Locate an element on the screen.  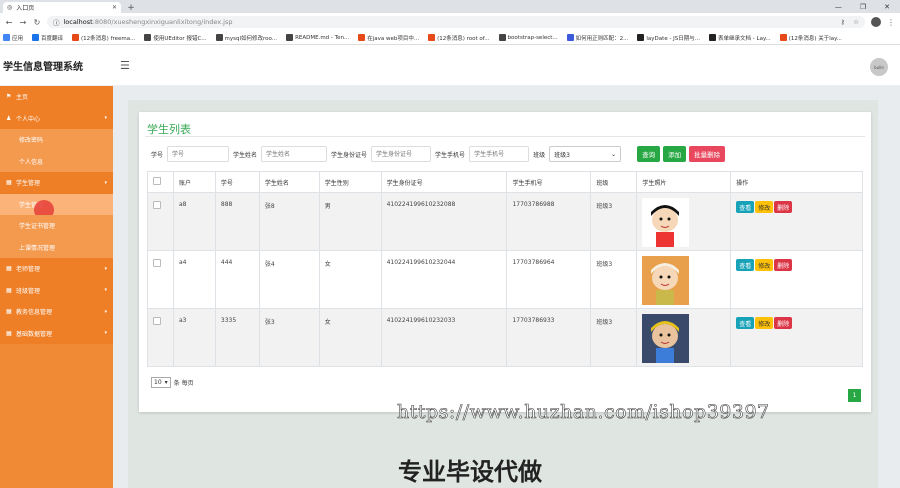
chevron-down-icon: ⌄ is located at coordinates (614, 154).